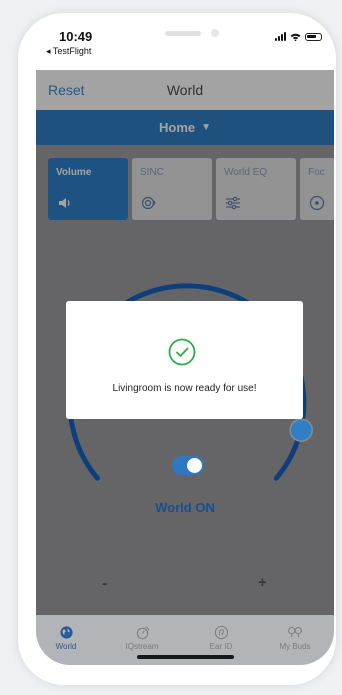 The image size is (342, 695). I want to click on volume-plus: +, so click(262, 582).